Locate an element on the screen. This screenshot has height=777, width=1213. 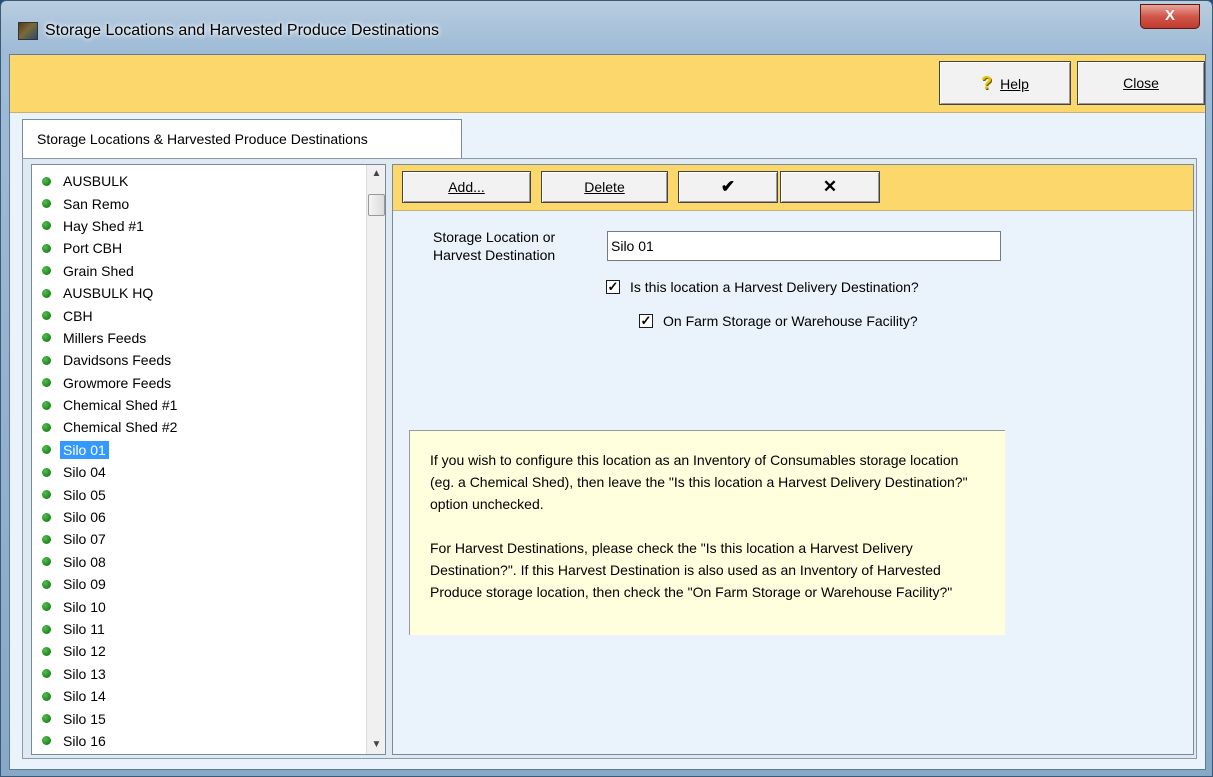
help-button: ? Help is located at coordinates (1005, 83).